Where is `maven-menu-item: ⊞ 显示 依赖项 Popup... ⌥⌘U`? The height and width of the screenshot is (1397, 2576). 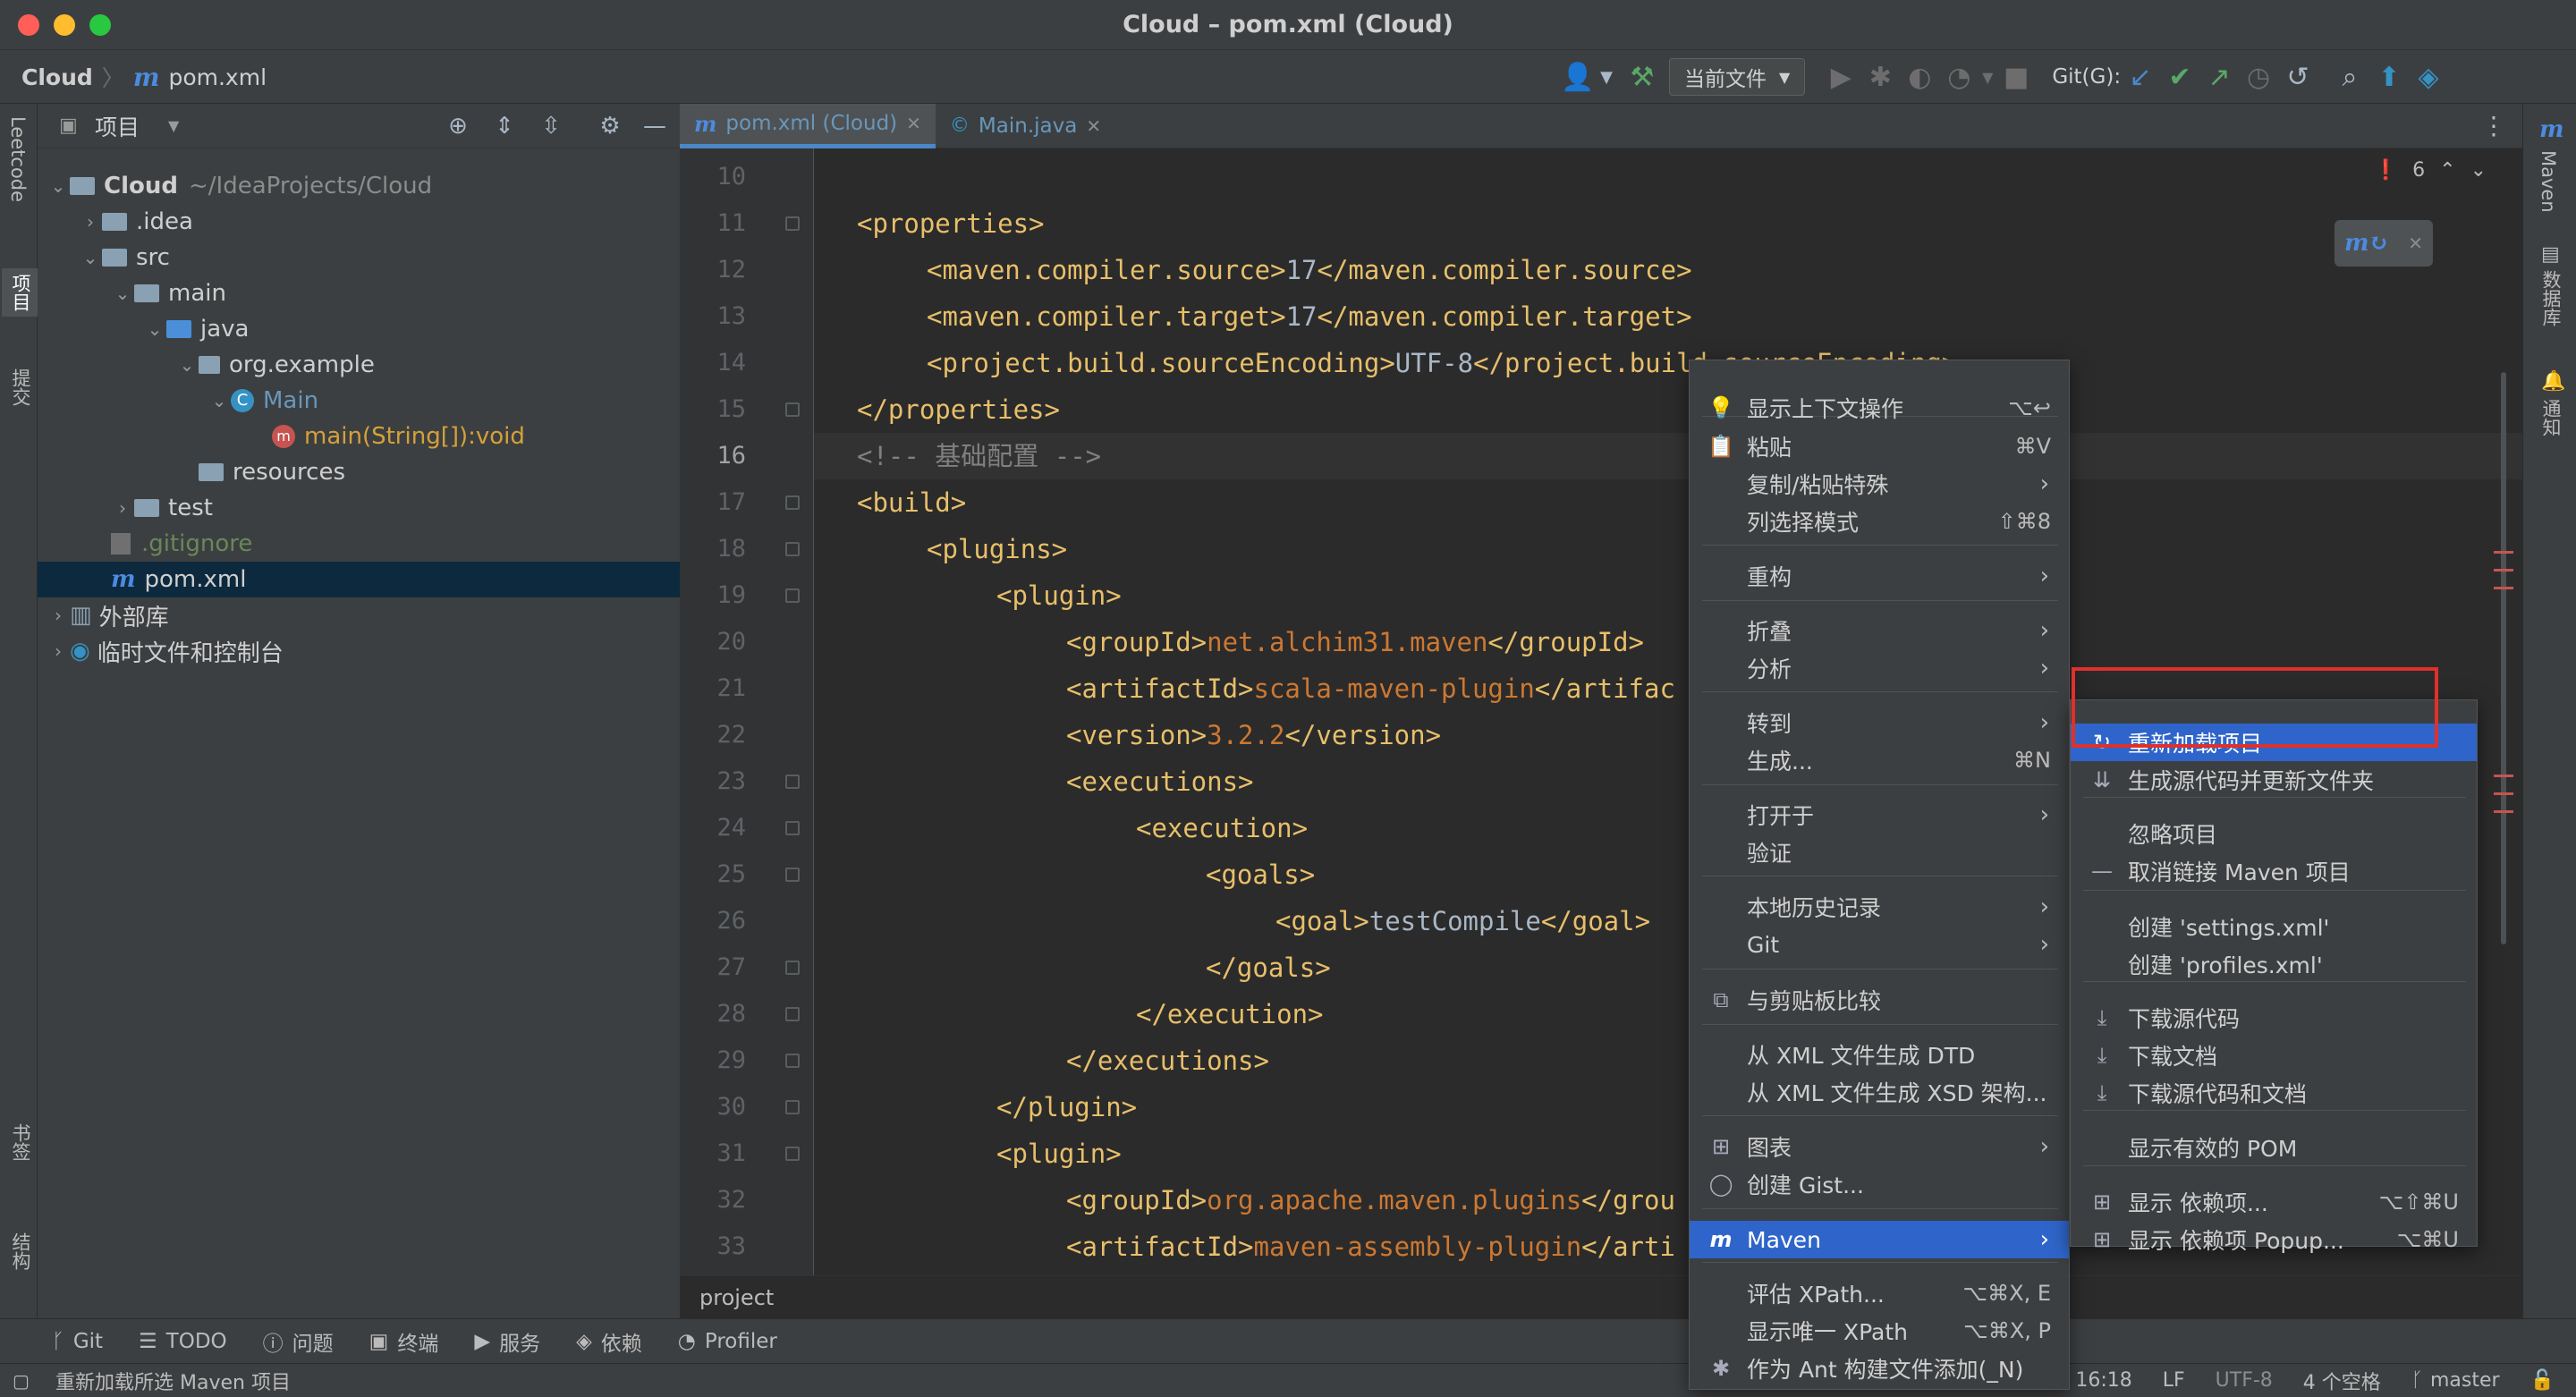 maven-menu-item: ⊞ 显示 依赖项 Popup... ⌥⌘U is located at coordinates (2274, 1239).